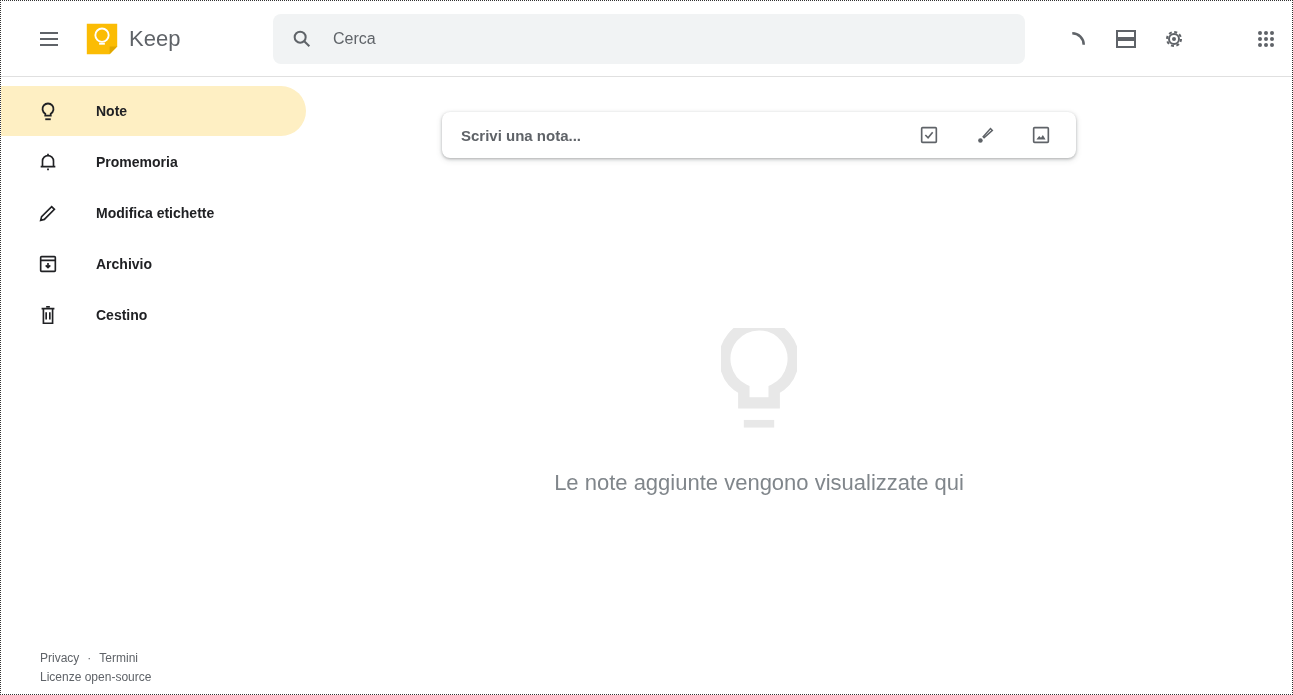 The width and height of the screenshot is (1293, 695). What do you see at coordinates (153, 264) in the screenshot?
I see `sidebar-item: Archivio` at bounding box center [153, 264].